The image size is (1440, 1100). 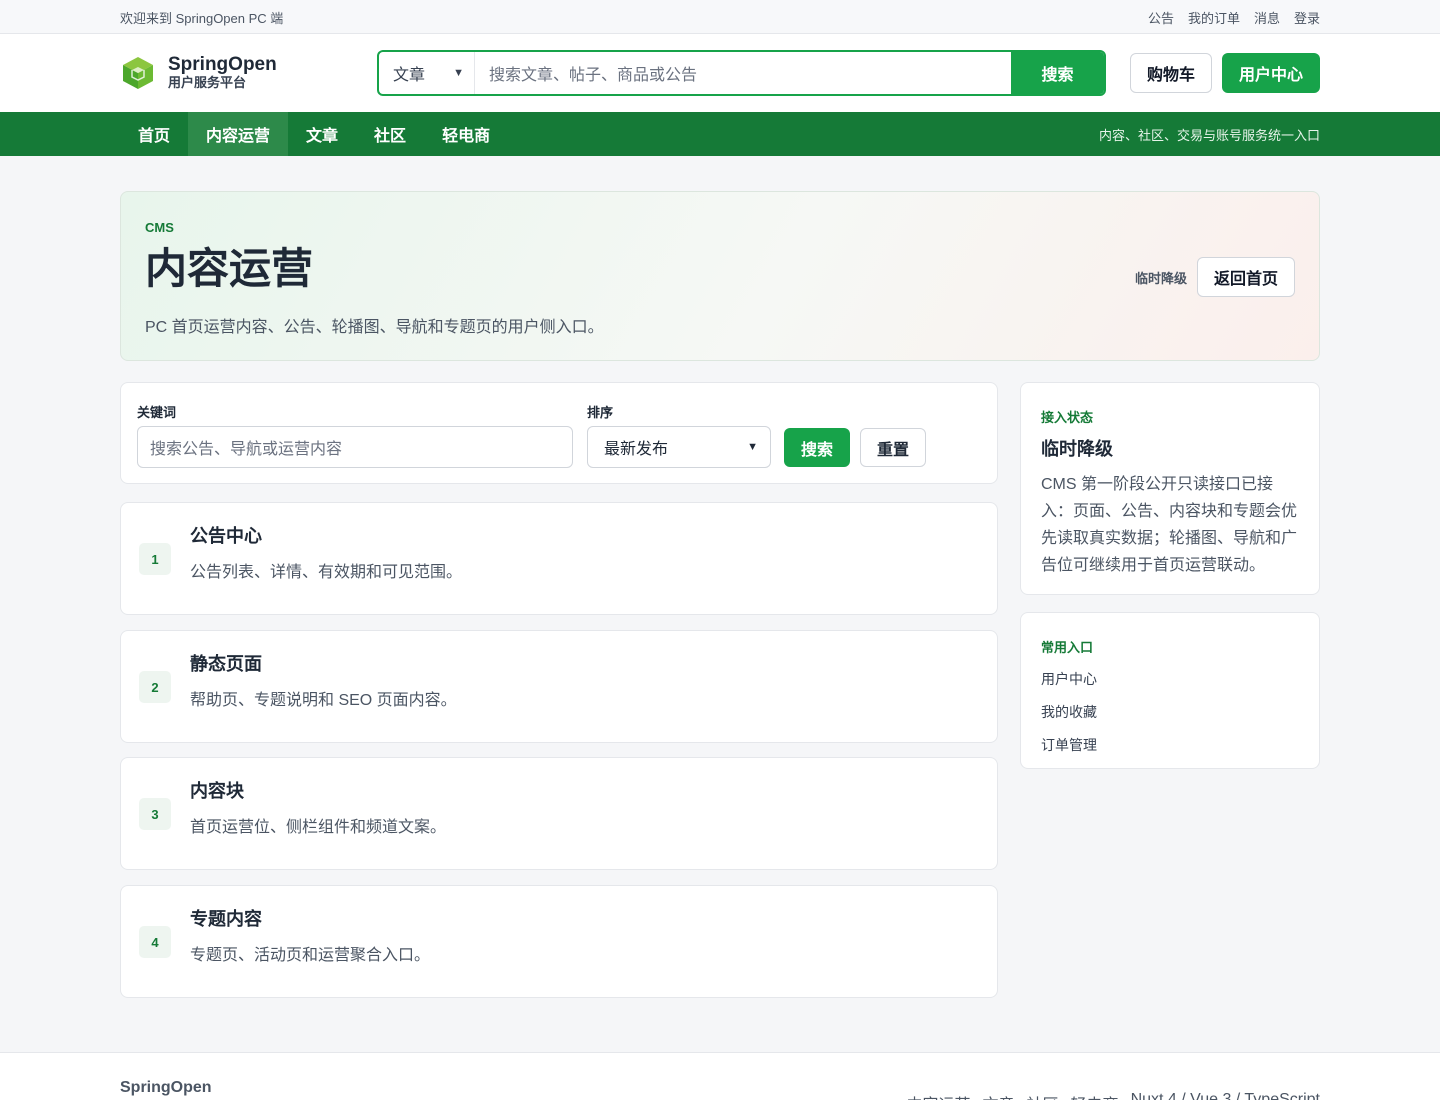 I want to click on footer-tech-stack: Nuxt 4 / Vue 3 / TypeScript, so click(x=1225, y=1095).